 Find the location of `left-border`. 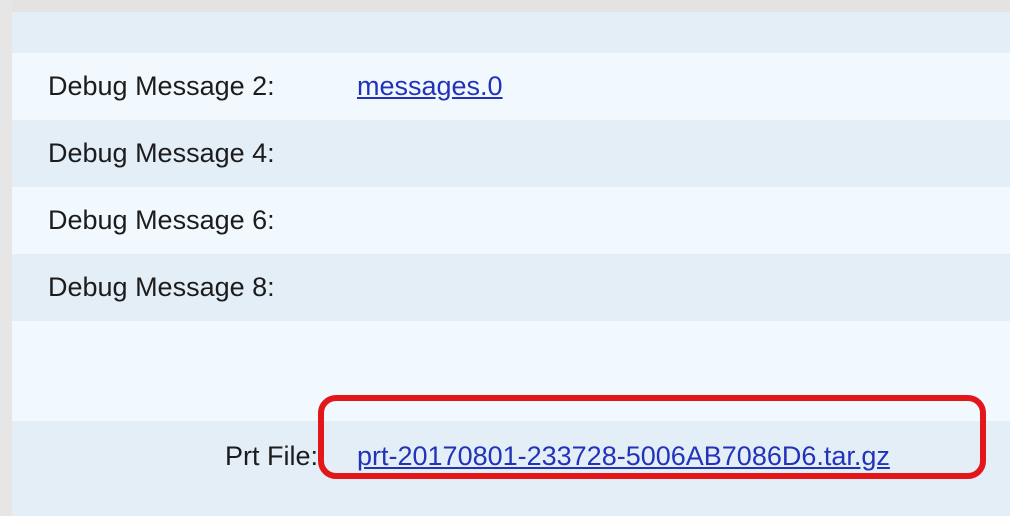

left-border is located at coordinates (6, 258).